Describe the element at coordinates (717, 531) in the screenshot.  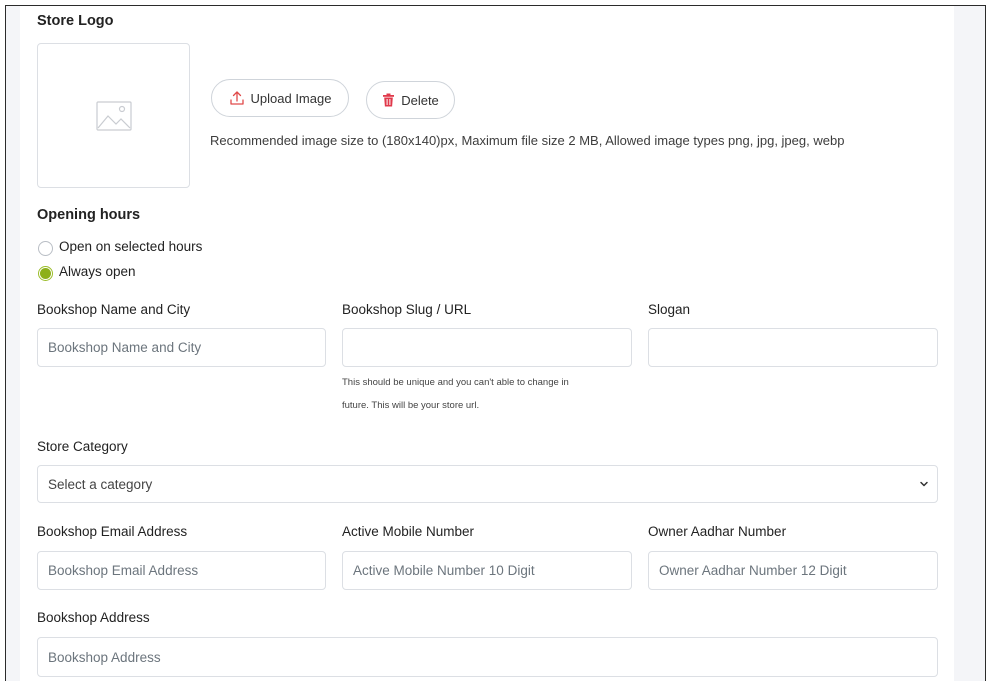
I see `aadhar-label: Owner Aadhar Number` at that location.